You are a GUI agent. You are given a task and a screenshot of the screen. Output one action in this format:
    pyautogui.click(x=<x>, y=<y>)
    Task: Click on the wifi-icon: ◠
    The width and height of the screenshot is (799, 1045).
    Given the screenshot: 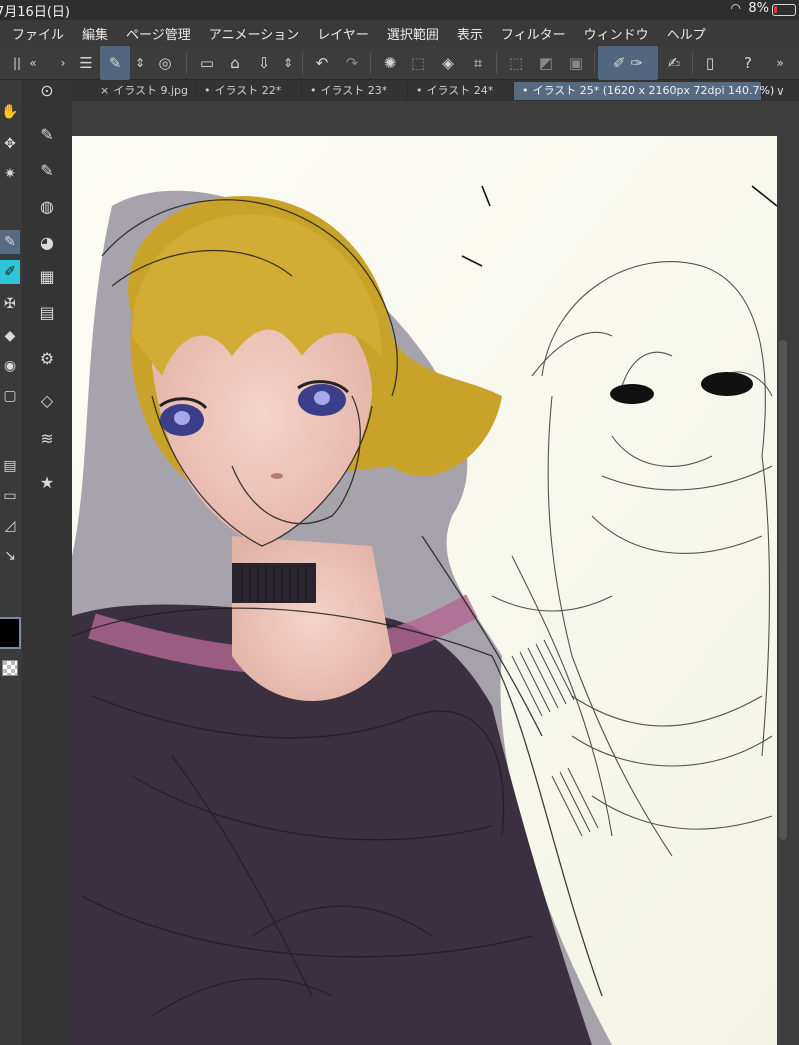 What is the action you would take?
    pyautogui.click(x=735, y=8)
    